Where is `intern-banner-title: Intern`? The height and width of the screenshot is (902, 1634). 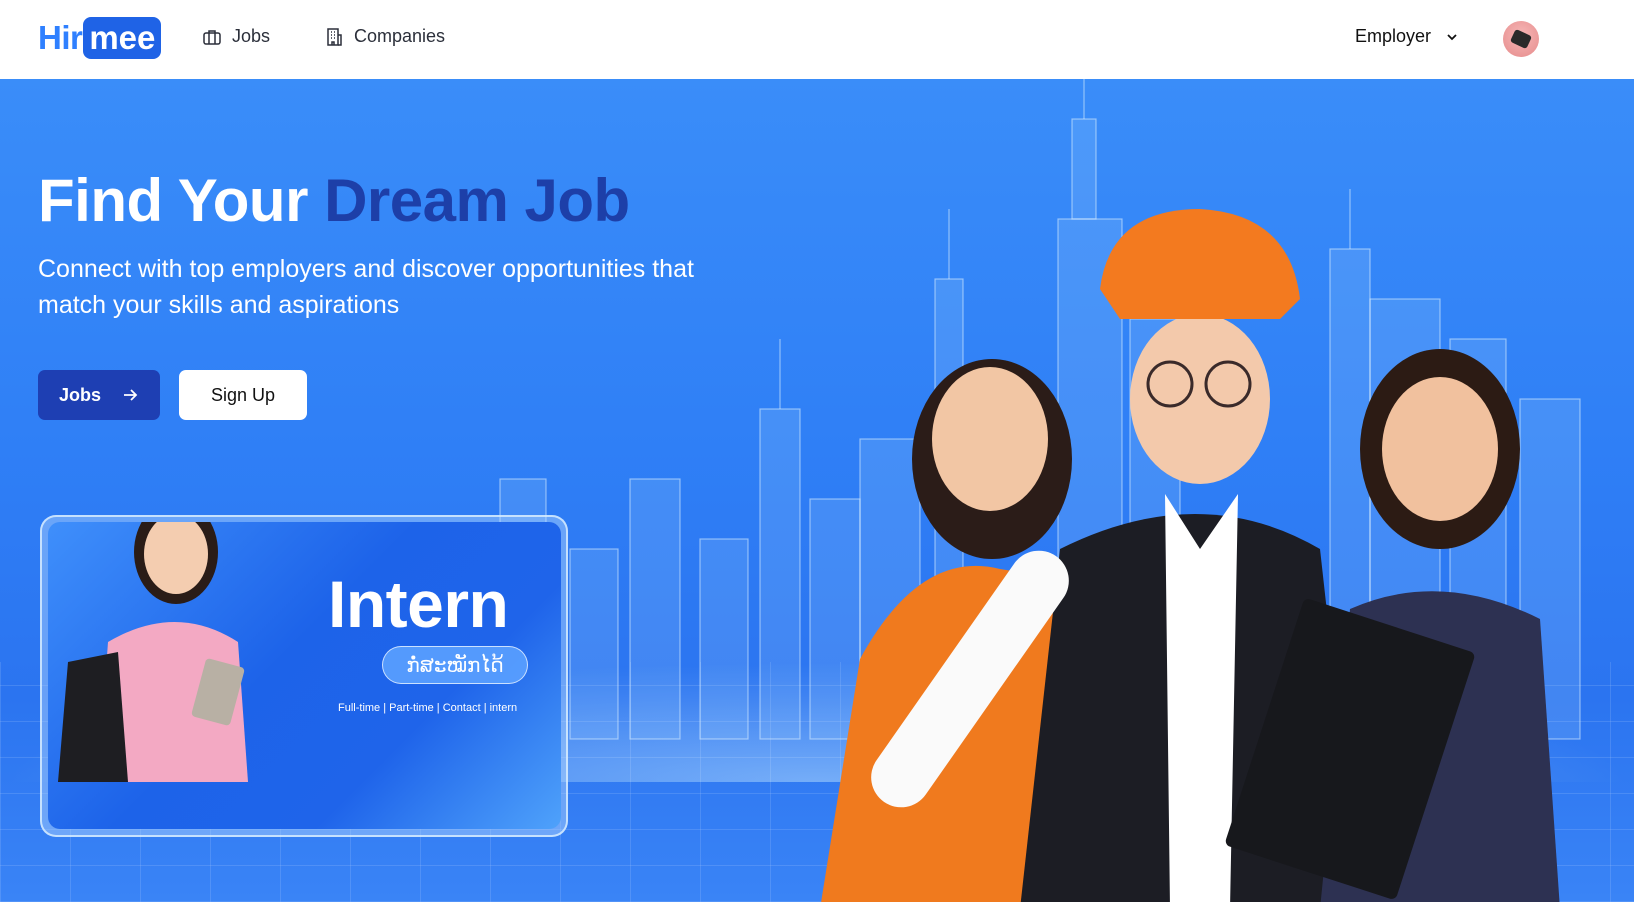
intern-banner-title: Intern is located at coordinates (418, 604).